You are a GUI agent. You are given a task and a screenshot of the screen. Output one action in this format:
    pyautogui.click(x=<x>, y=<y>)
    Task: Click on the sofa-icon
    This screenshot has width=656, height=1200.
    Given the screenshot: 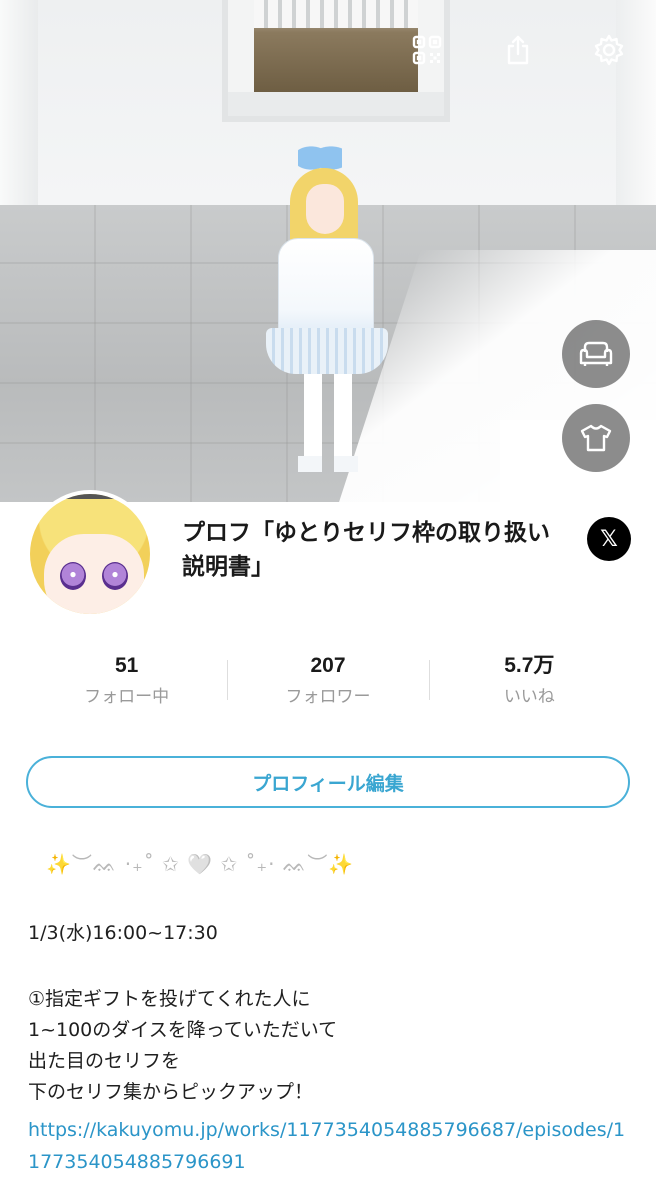 What is the action you would take?
    pyautogui.click(x=596, y=353)
    